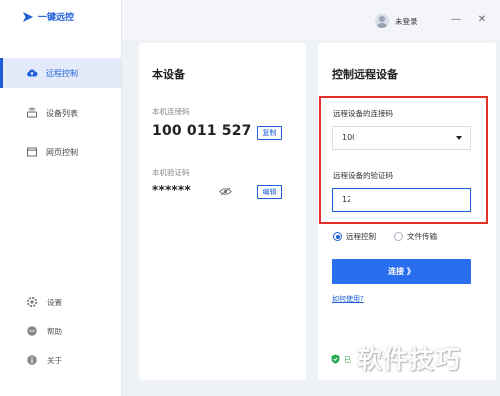  What do you see at coordinates (32, 360) in the screenshot?
I see `info-icon` at bounding box center [32, 360].